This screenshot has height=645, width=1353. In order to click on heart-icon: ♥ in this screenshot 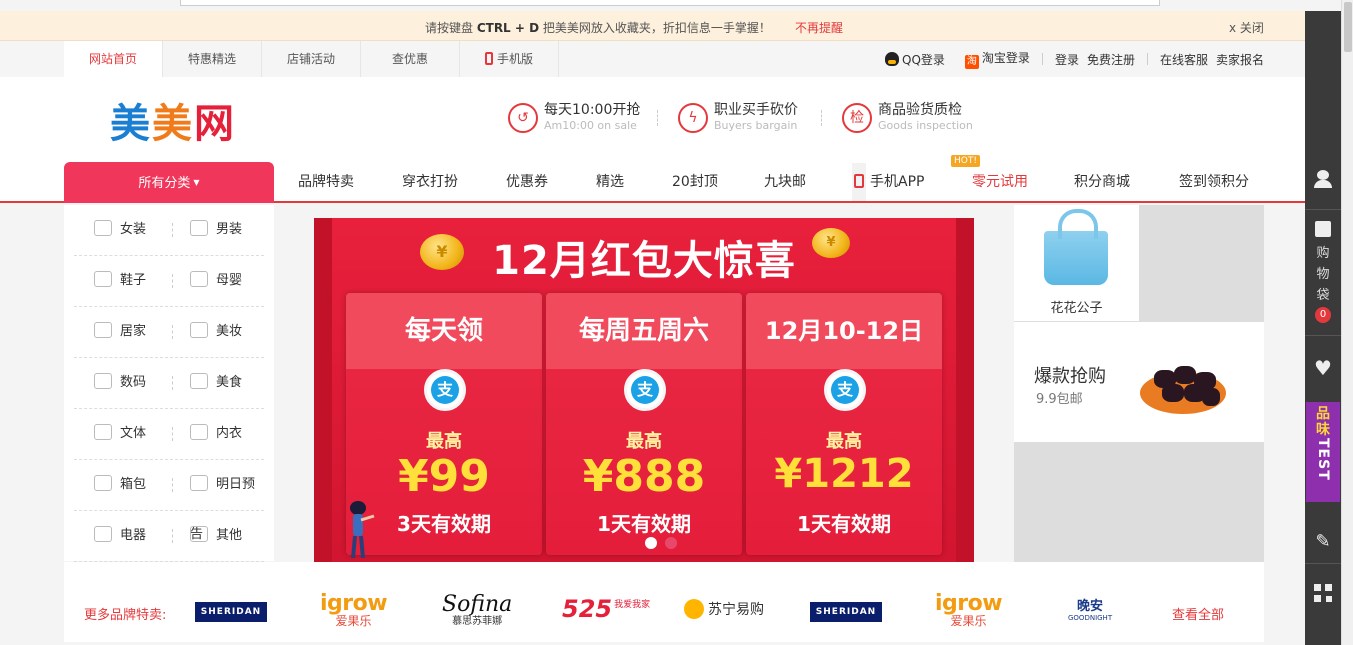, I will do `click(1323, 368)`.